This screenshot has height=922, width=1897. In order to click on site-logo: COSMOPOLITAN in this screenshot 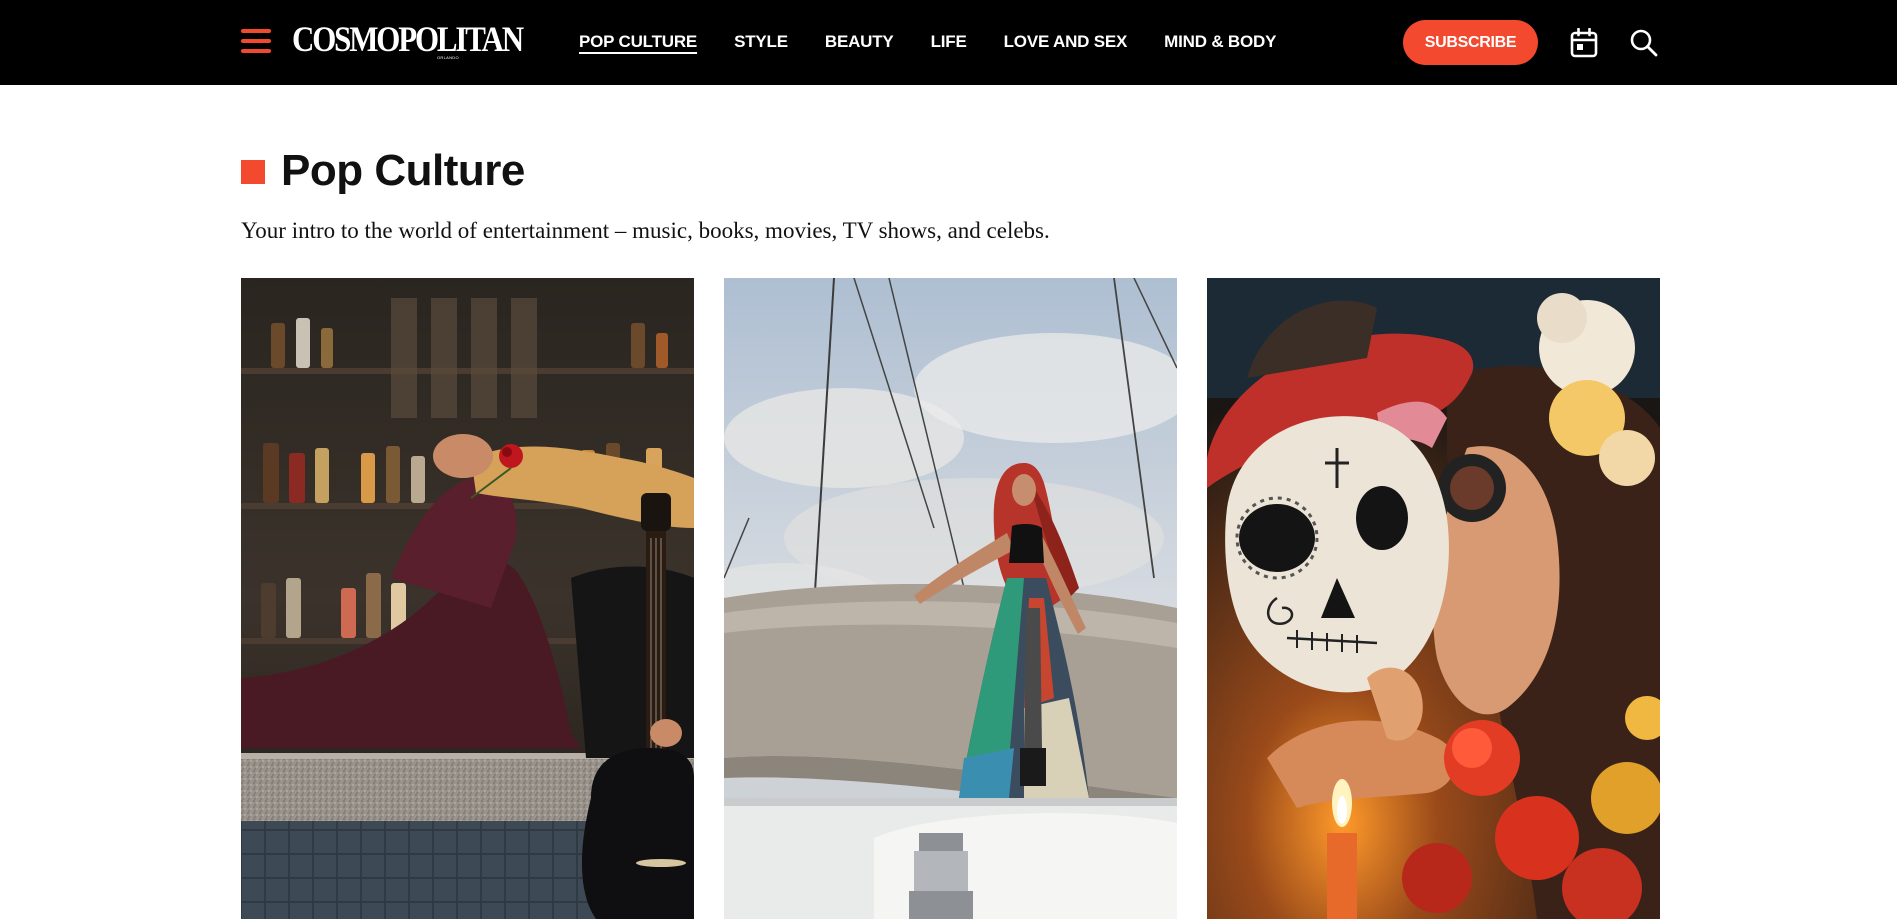, I will do `click(408, 39)`.